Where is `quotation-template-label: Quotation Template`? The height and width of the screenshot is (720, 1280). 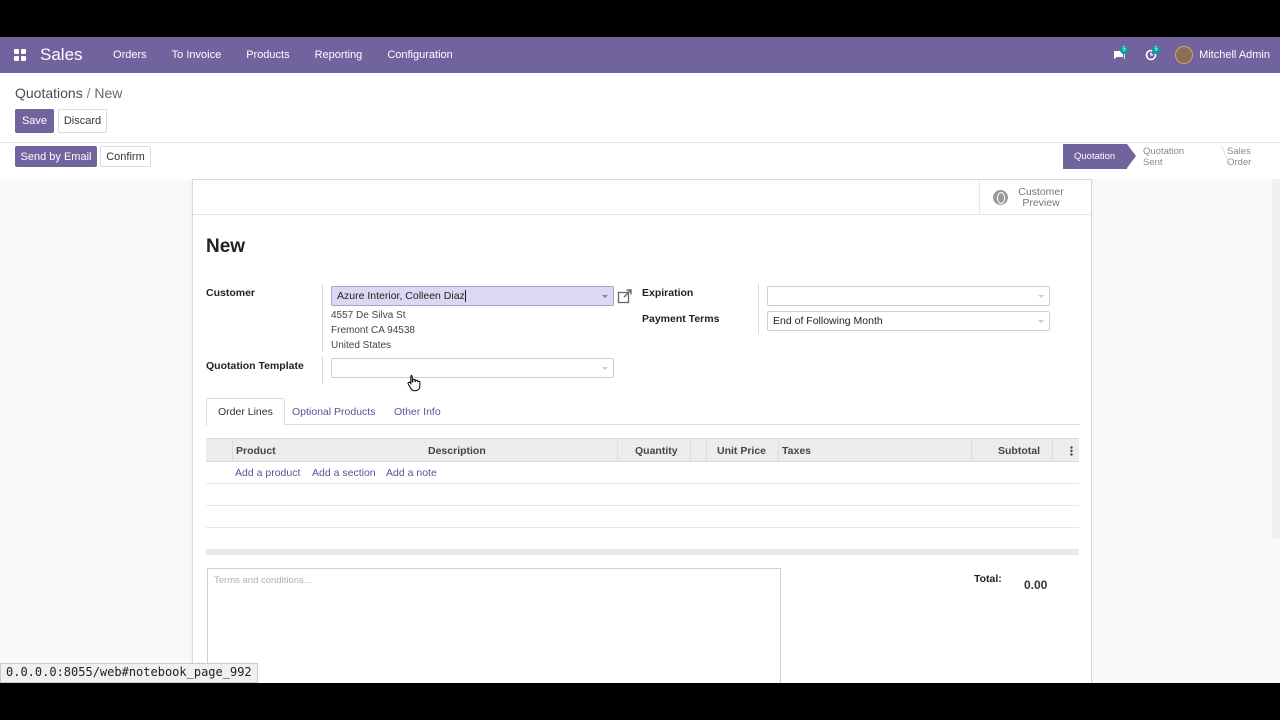
quotation-template-label: Quotation Template is located at coordinates (255, 366).